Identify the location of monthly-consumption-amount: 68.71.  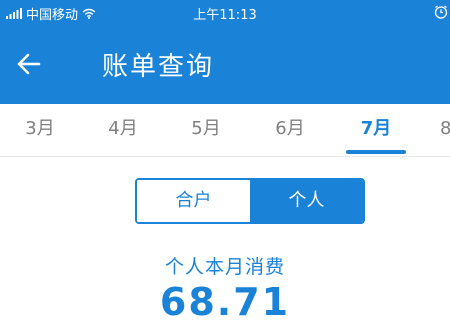
(225, 302).